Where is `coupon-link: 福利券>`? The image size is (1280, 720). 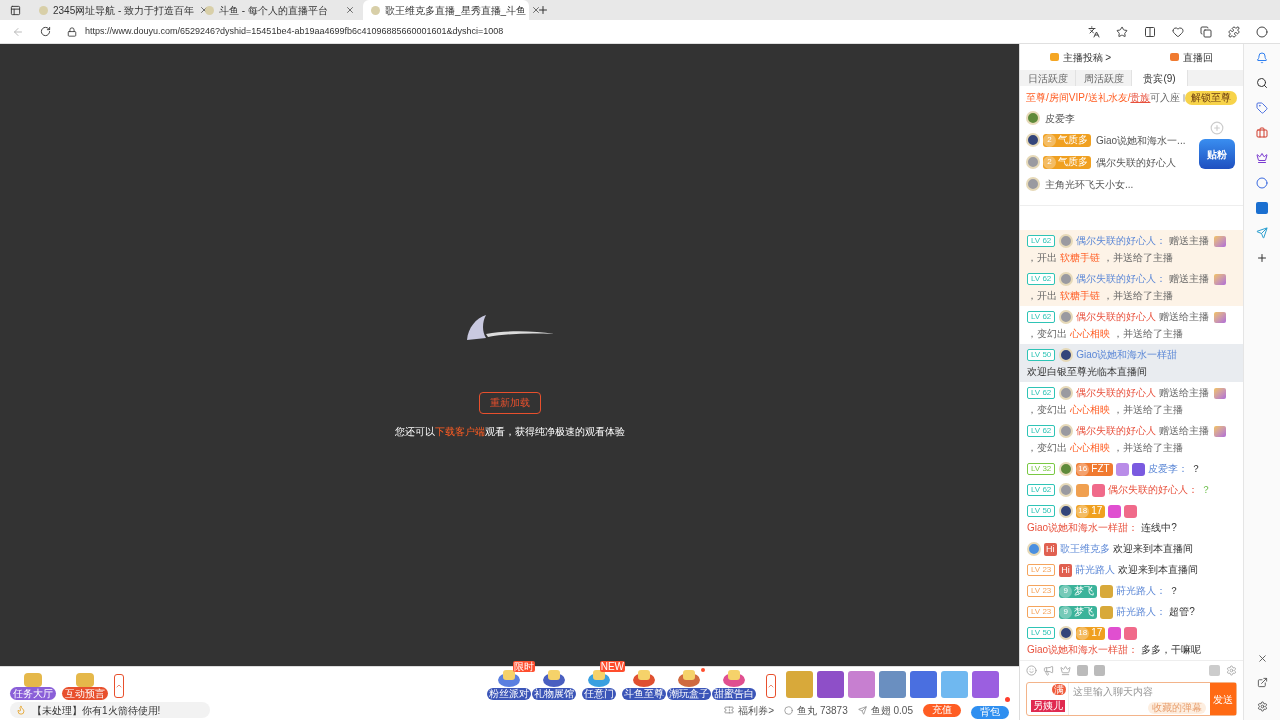
coupon-link: 福利券> is located at coordinates (756, 710).